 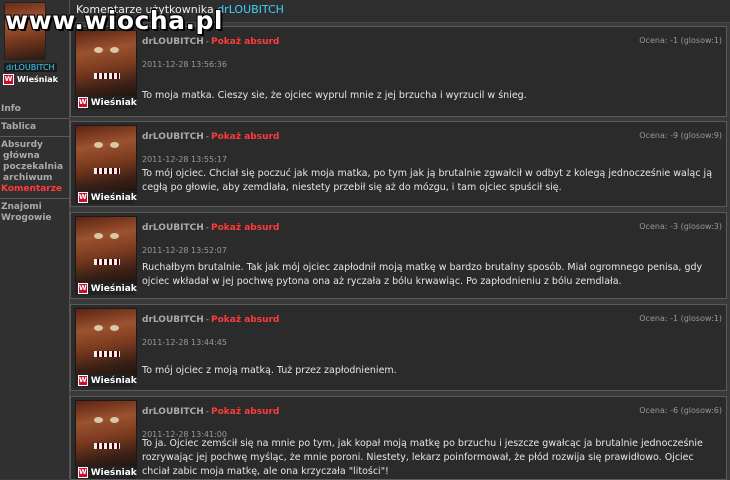 I want to click on menu-item-glowna: główna, so click(x=34, y=156).